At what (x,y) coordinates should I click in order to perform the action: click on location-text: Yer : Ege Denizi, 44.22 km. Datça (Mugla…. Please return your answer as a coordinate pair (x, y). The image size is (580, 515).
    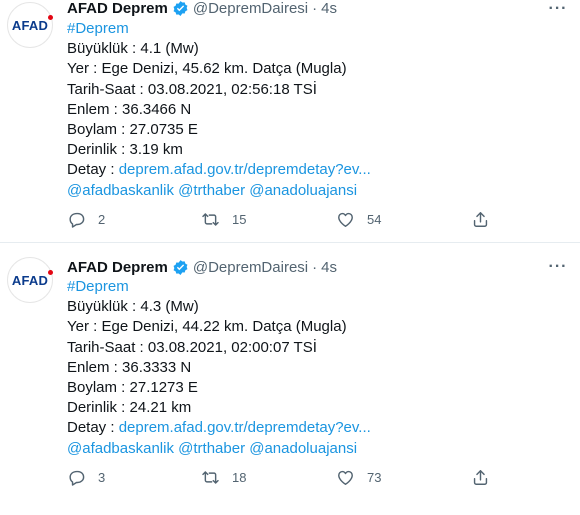
    Looking at the image, I should click on (207, 327).